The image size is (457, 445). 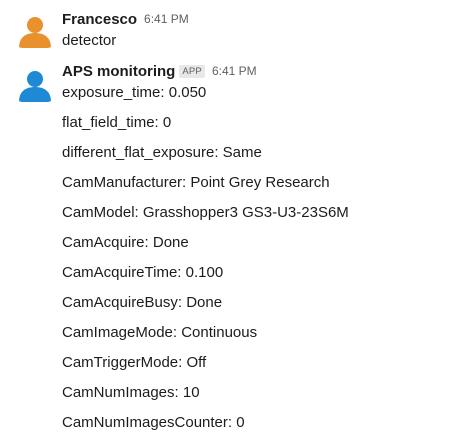 I want to click on app-avatar, so click(x=35, y=84).